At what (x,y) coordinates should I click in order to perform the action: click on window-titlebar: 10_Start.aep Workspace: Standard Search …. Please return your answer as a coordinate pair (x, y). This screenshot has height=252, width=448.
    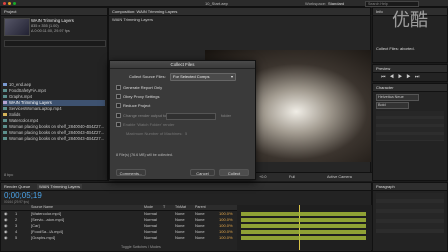
    Looking at the image, I should click on (224, 3).